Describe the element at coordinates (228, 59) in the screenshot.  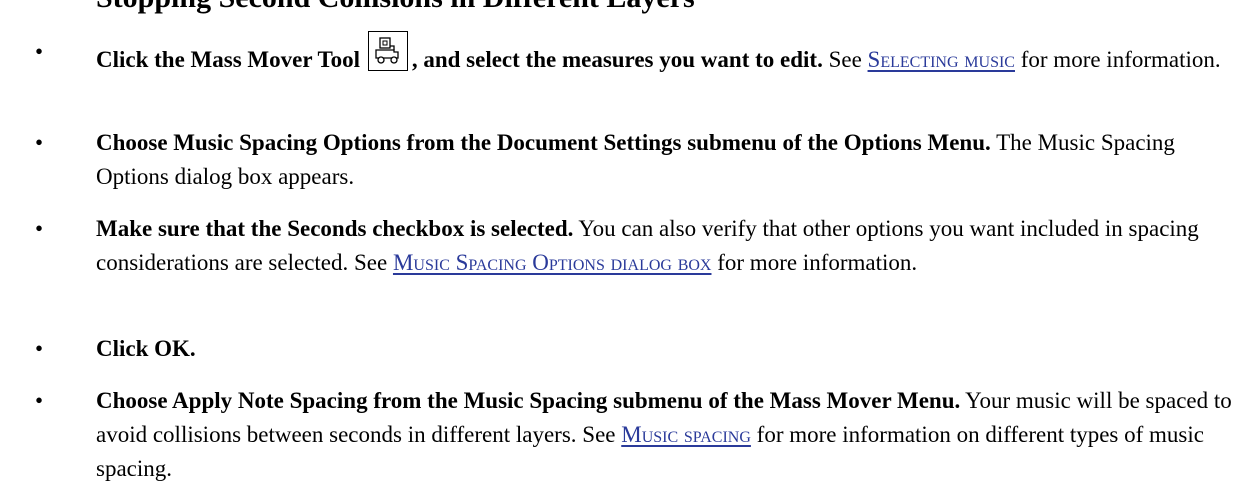
I see `step-lead-text: Click the Mass Mover Tool` at that location.